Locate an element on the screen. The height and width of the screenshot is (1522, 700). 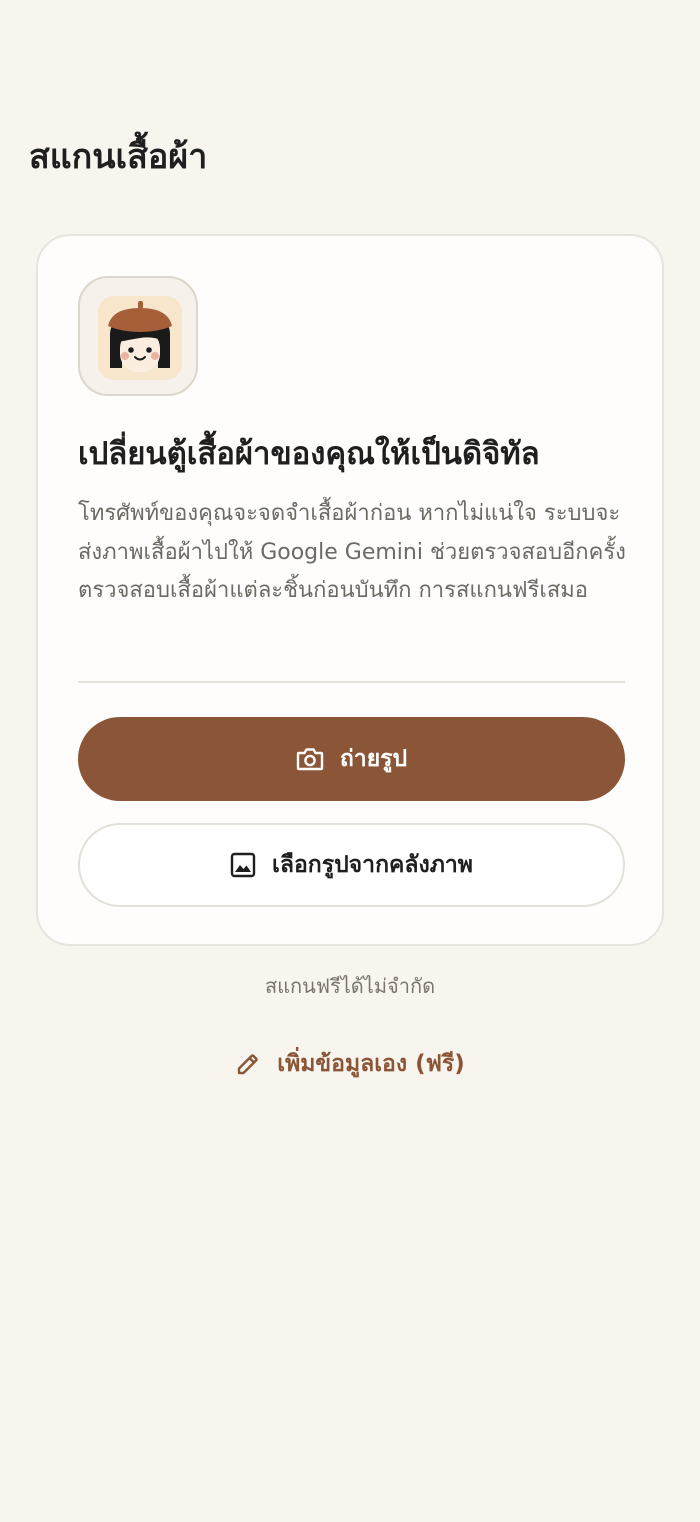
choose-from-gallery-label: เลือกรูปจากคลังภาพ is located at coordinates (372, 865).